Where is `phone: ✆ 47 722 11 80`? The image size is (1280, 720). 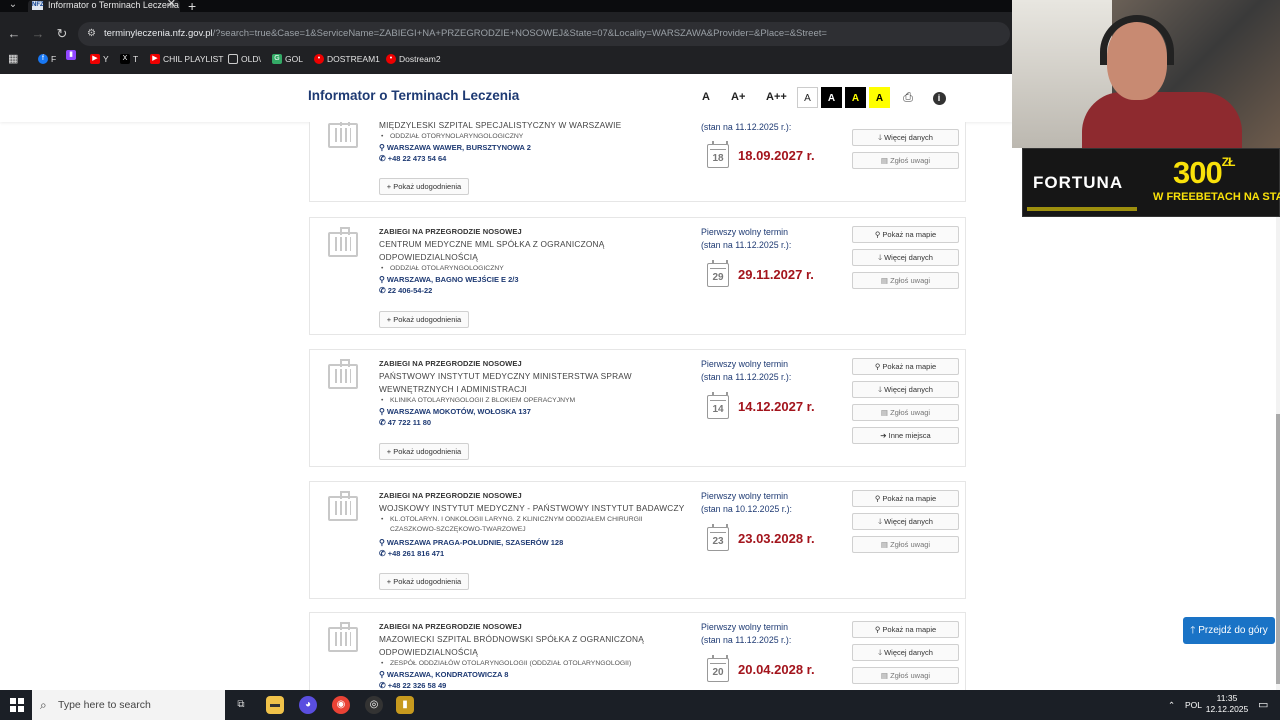
phone: ✆ 47 722 11 80 is located at coordinates (405, 422).